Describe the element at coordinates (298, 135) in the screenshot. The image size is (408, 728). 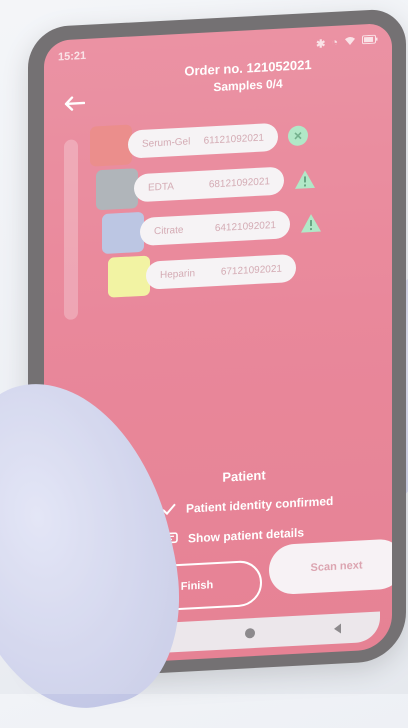
I see `sample-ok-icon` at that location.